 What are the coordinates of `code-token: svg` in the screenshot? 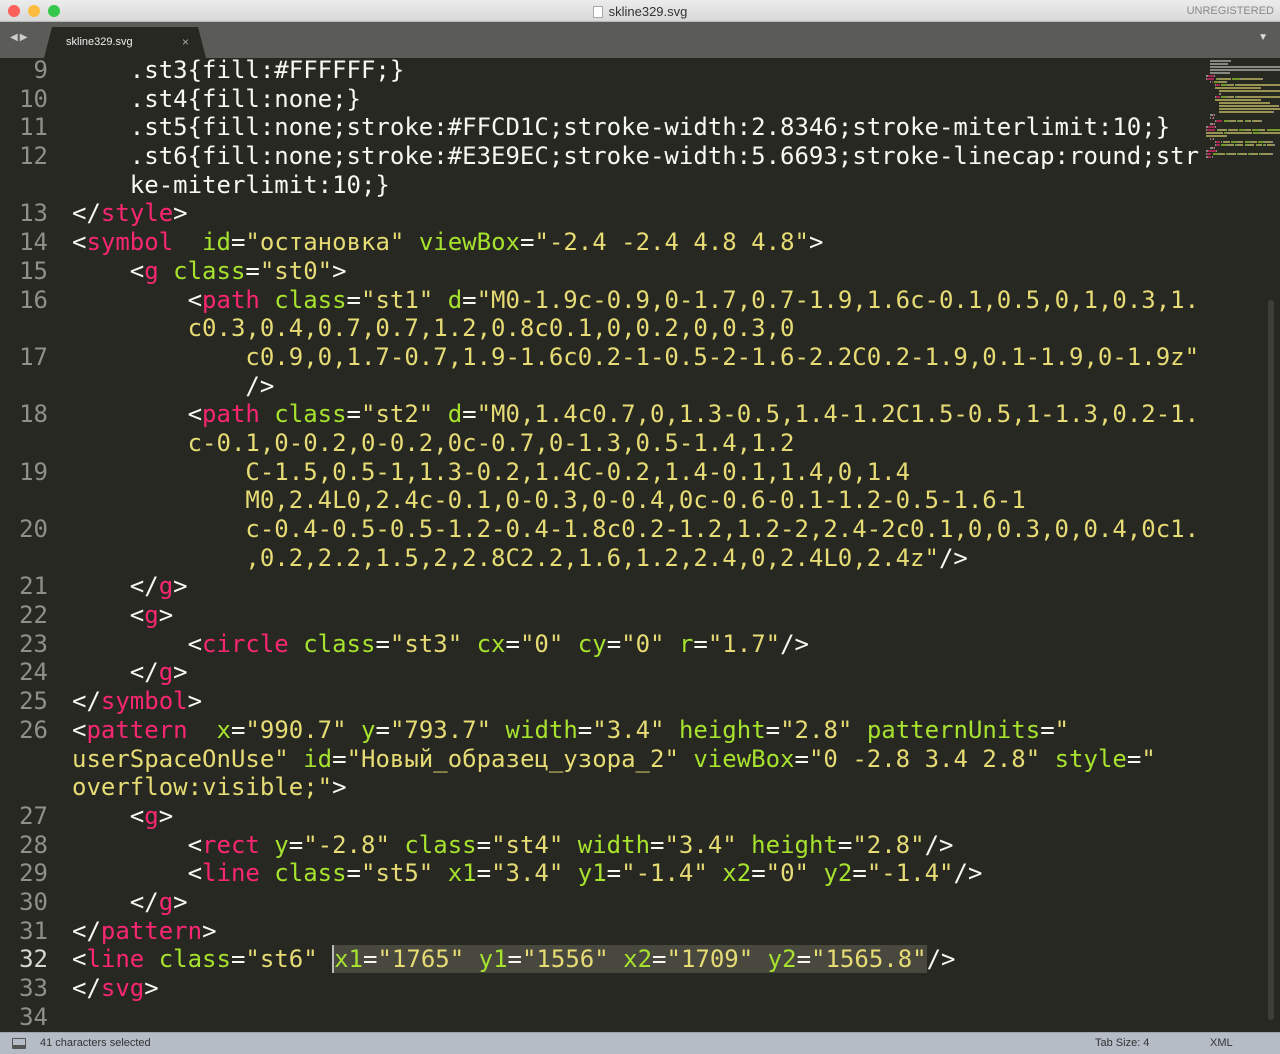 It's located at (122, 988).